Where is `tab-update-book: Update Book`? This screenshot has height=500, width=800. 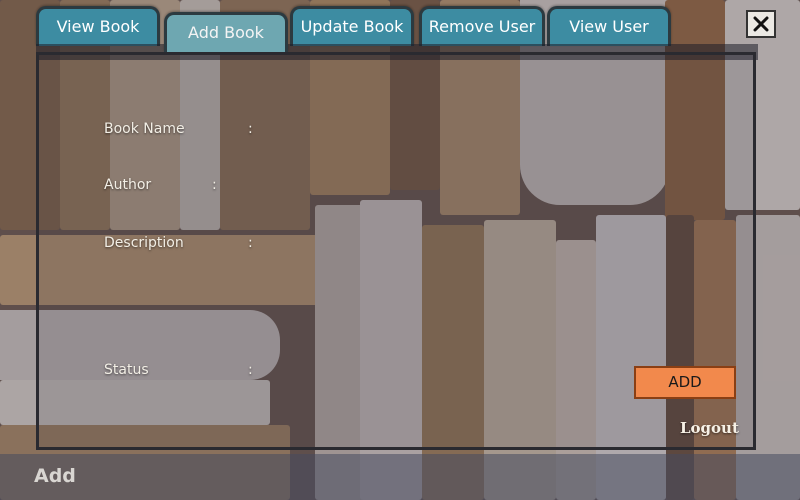 tab-update-book: Update Book is located at coordinates (352, 26).